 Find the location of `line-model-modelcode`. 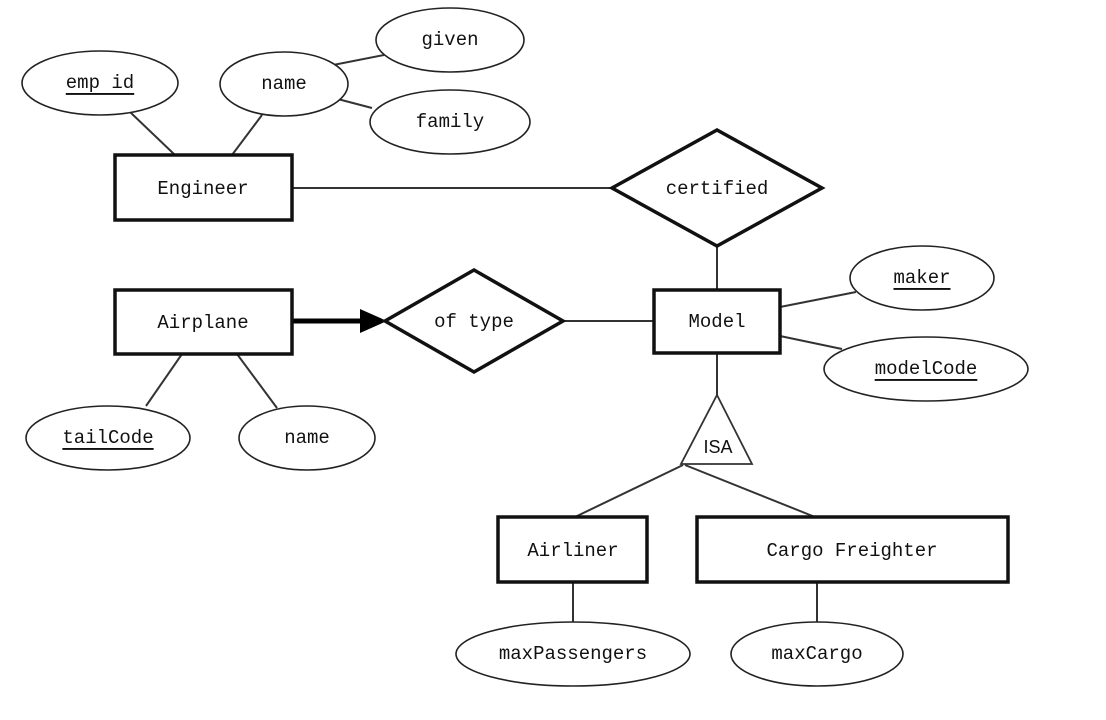

line-model-modelcode is located at coordinates (811, 342).